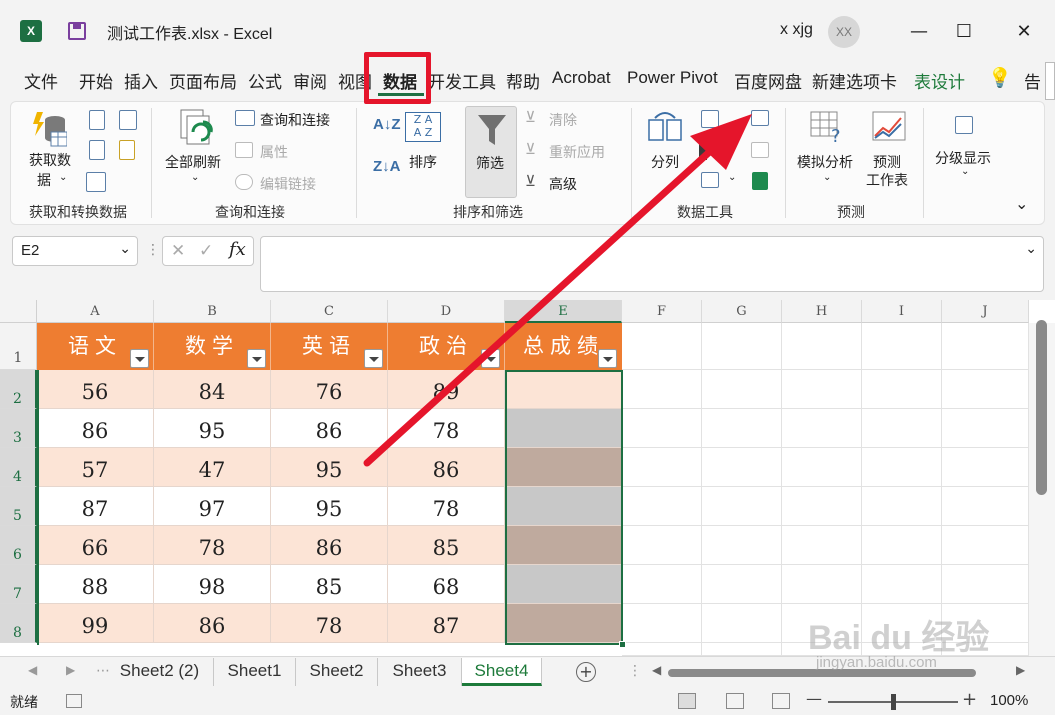  I want to click on refresh-all-button: 全部刷新, so click(193, 162).